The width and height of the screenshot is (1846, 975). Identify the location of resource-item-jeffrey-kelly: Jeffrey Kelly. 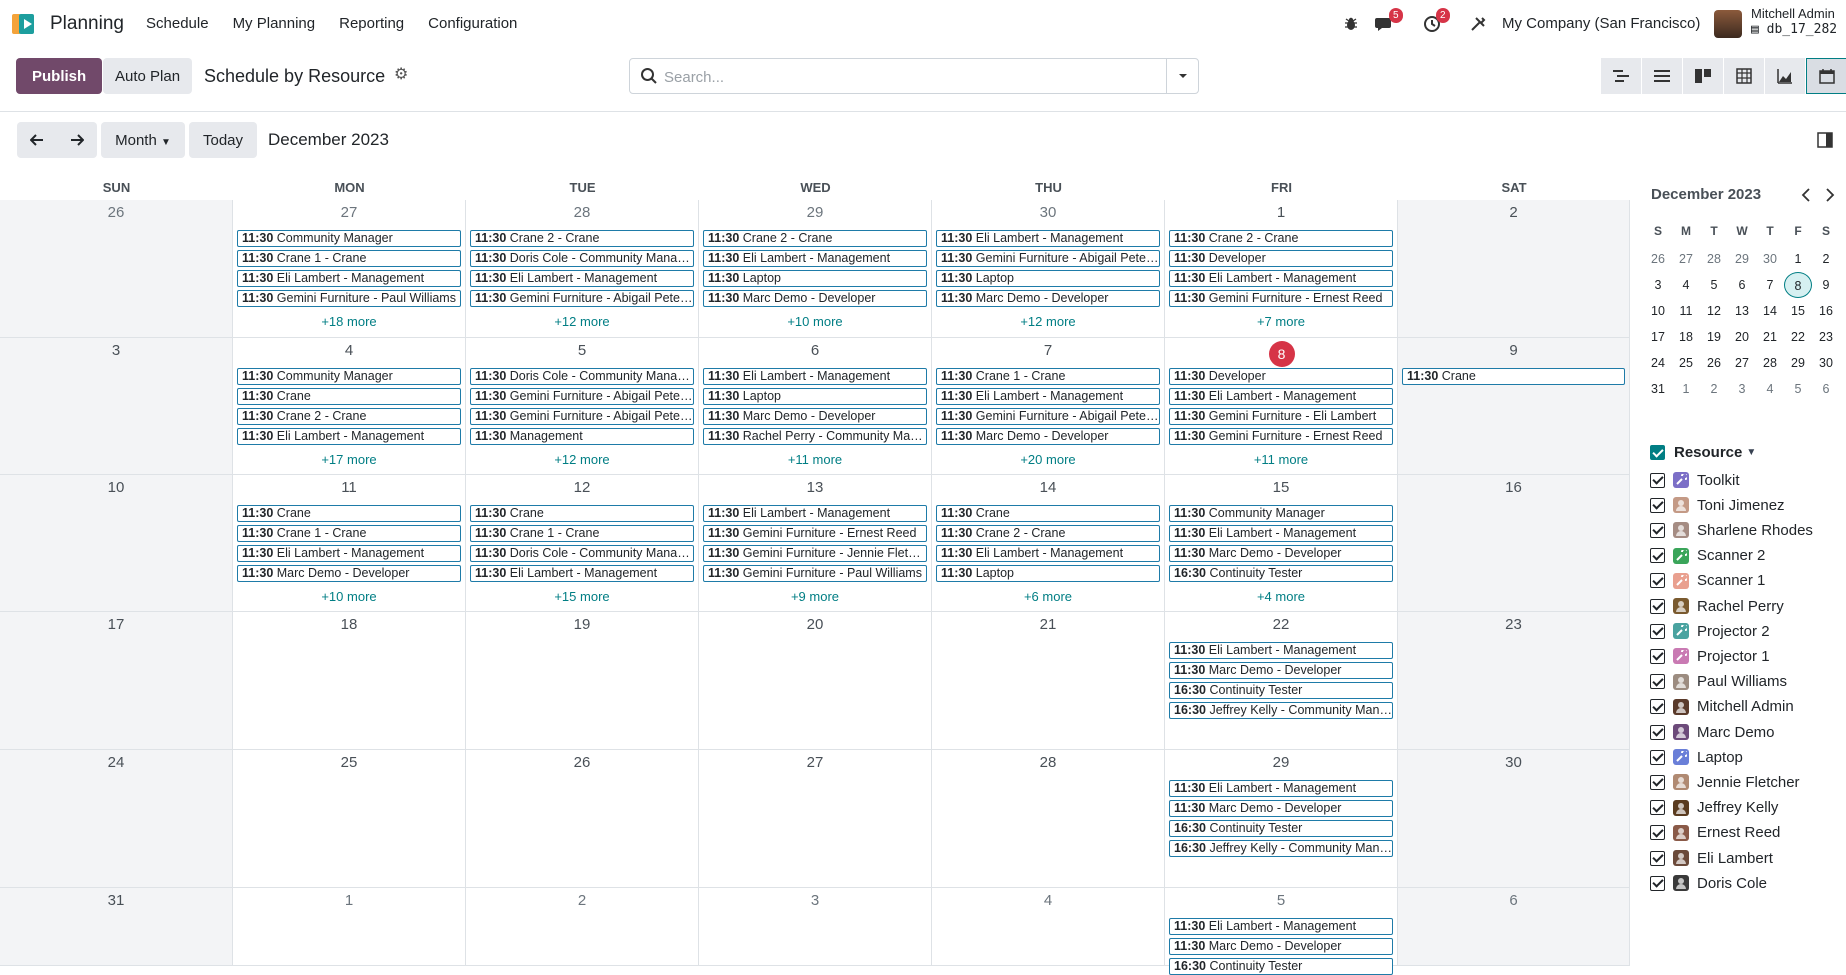
(1714, 808).